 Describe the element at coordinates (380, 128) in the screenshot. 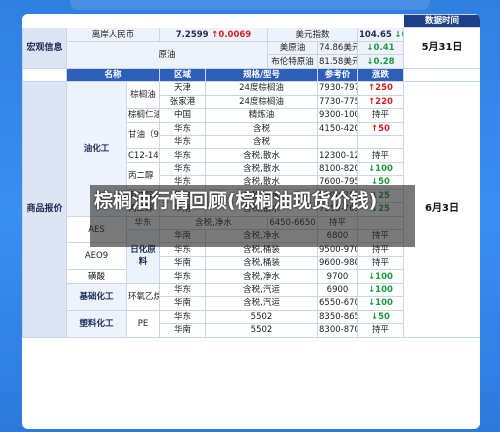

I see `change-cell: ↑50` at that location.